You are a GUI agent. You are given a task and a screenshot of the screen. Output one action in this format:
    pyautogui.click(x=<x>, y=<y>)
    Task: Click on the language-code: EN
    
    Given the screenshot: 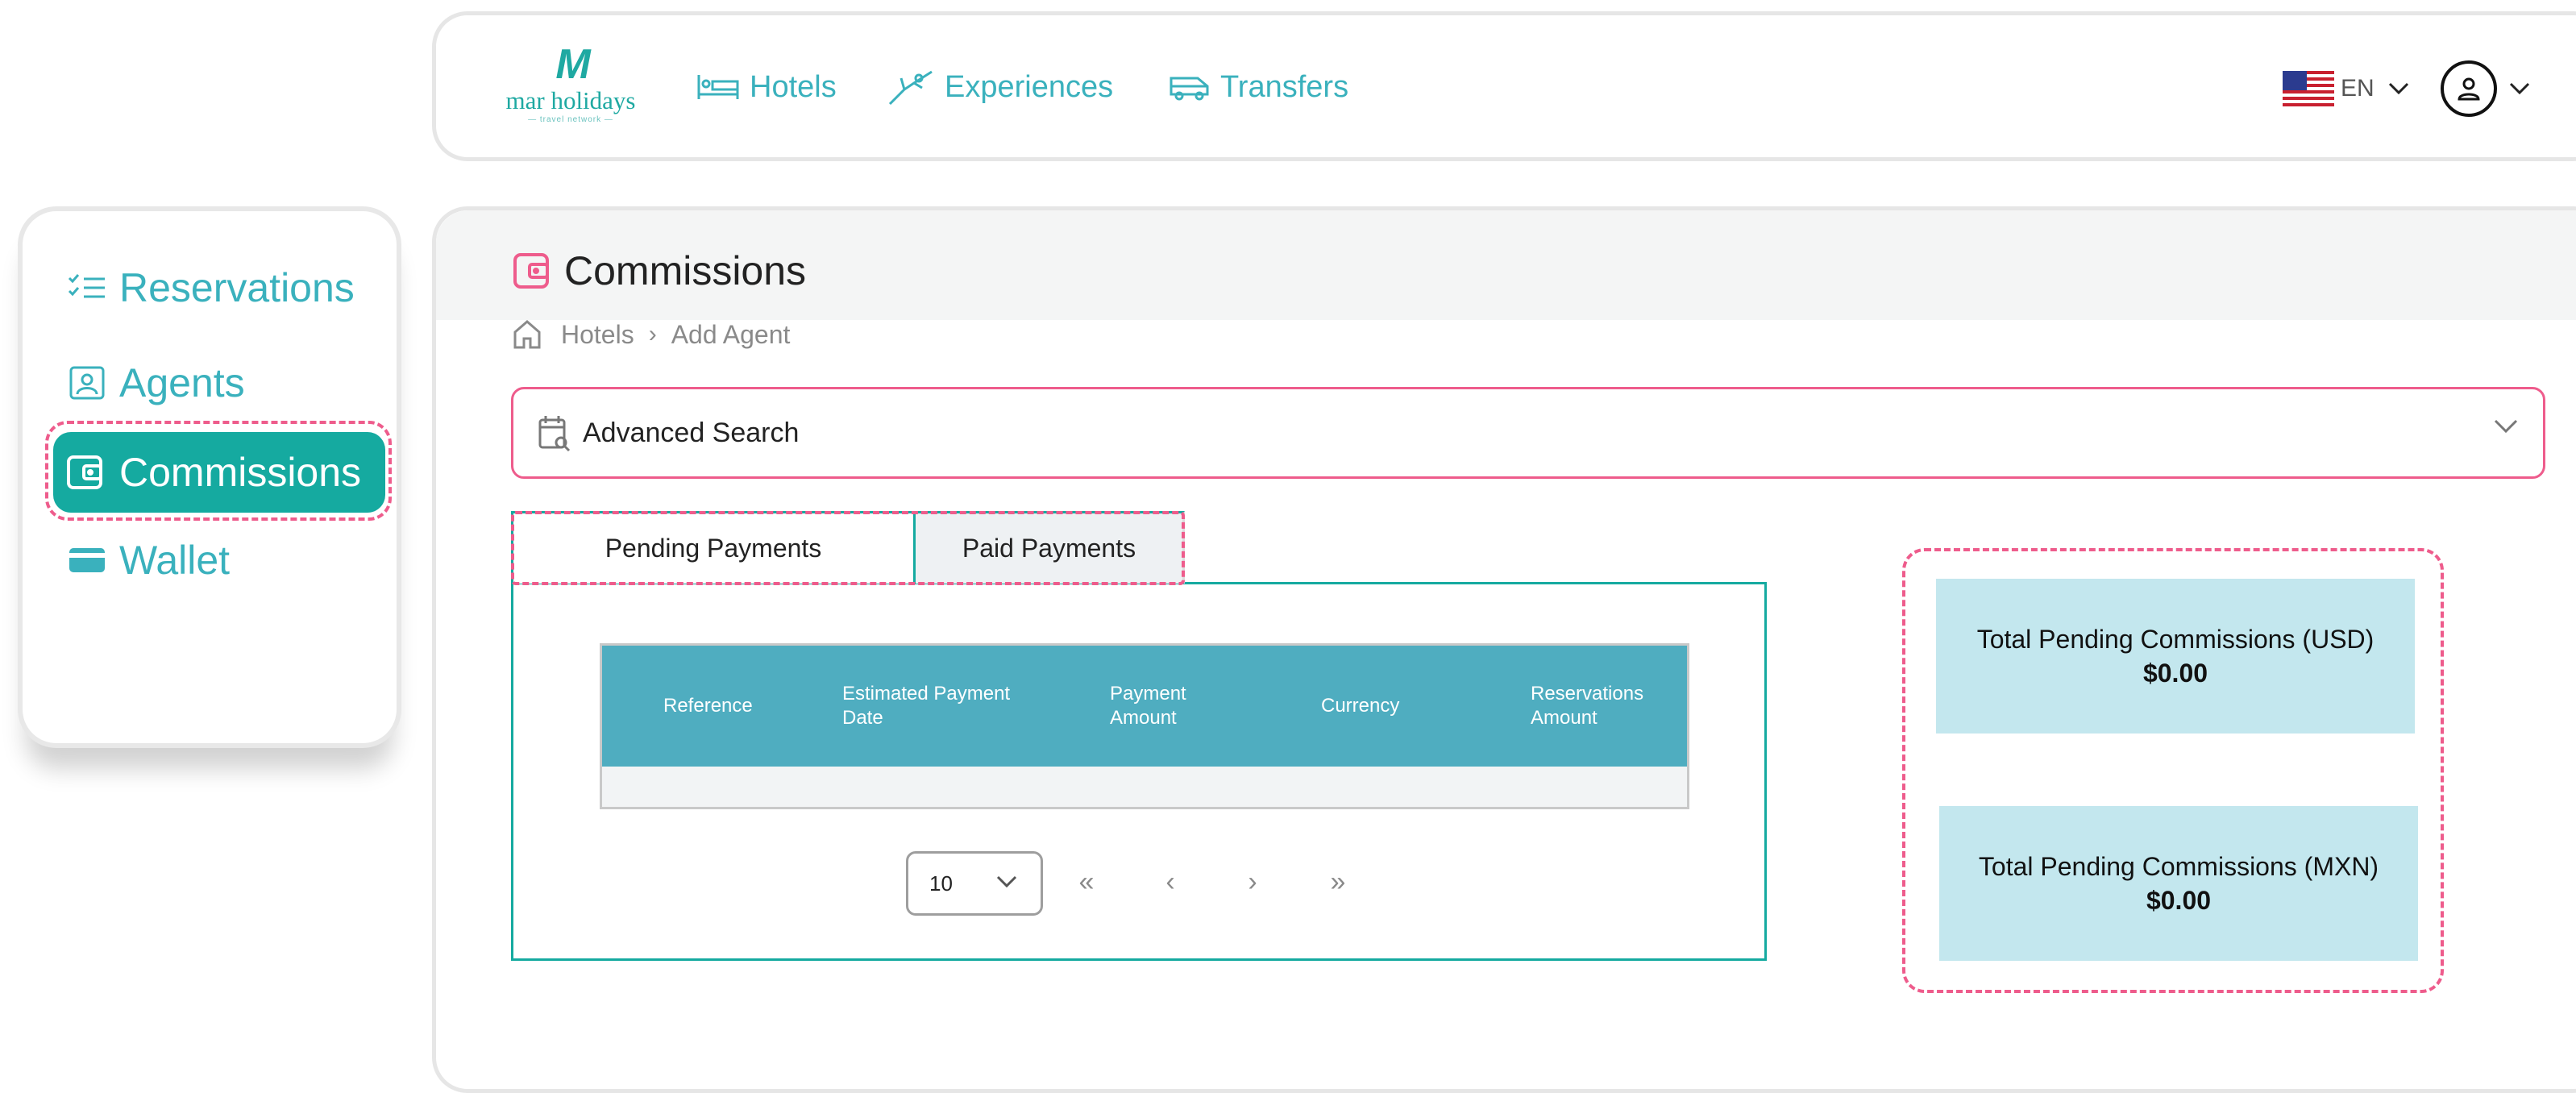 What is the action you would take?
    pyautogui.click(x=2357, y=88)
    